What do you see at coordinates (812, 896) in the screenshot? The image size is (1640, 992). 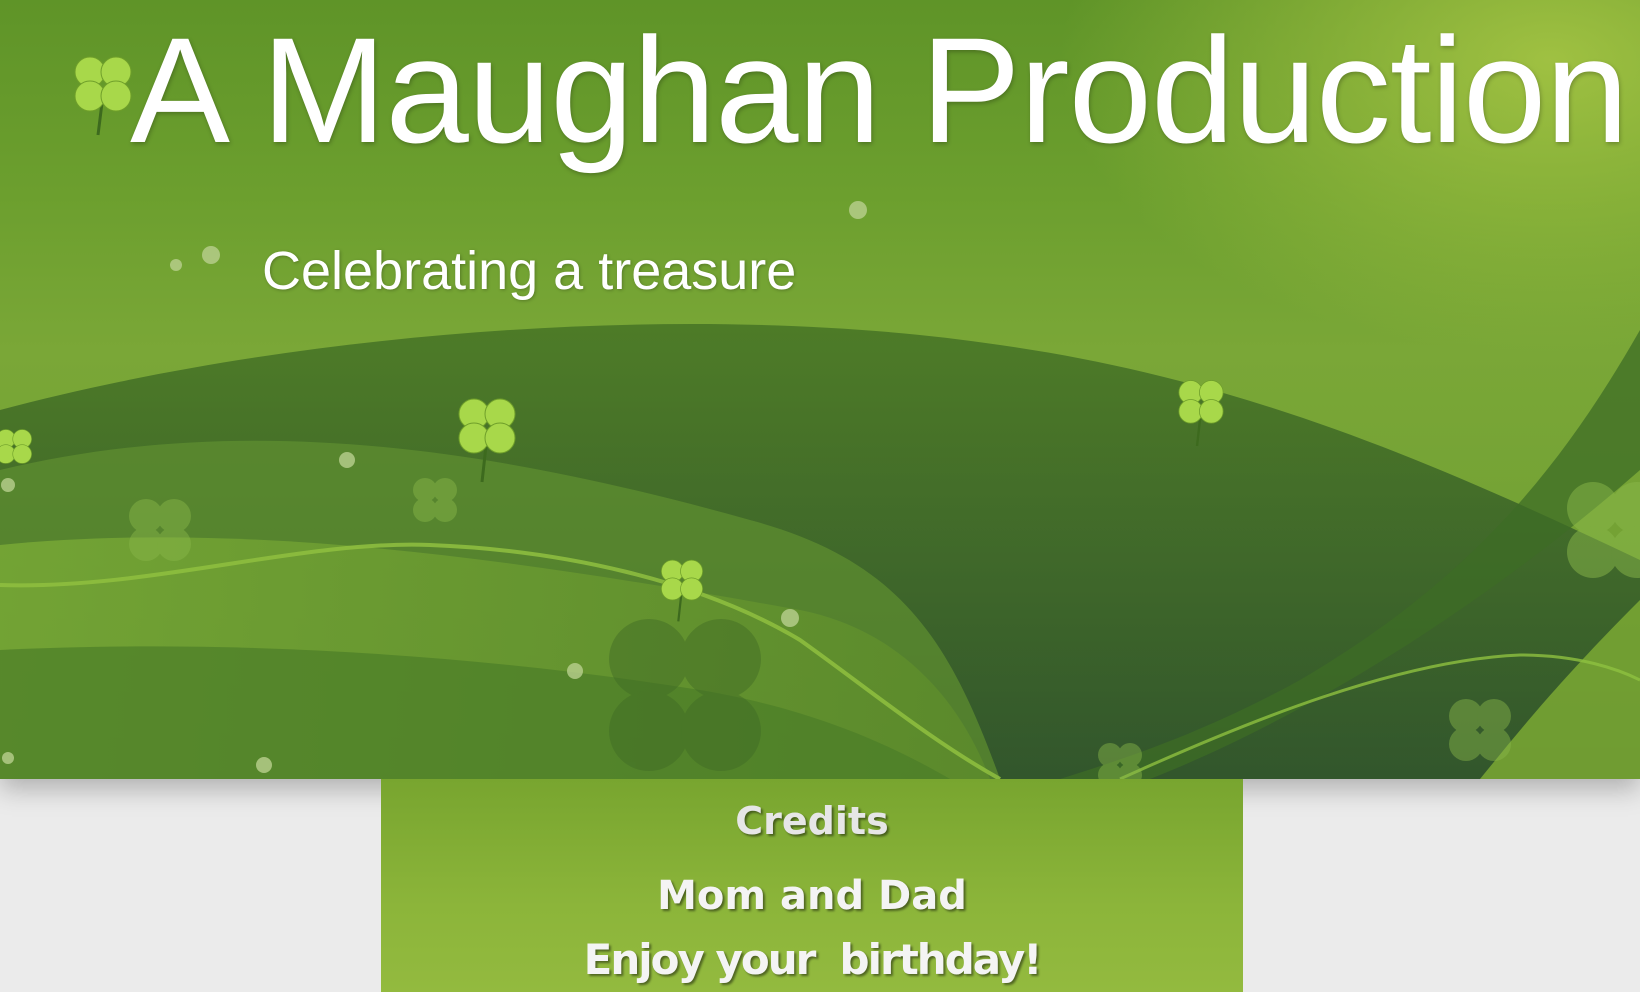 I see `credits-names: Mom and Dad` at bounding box center [812, 896].